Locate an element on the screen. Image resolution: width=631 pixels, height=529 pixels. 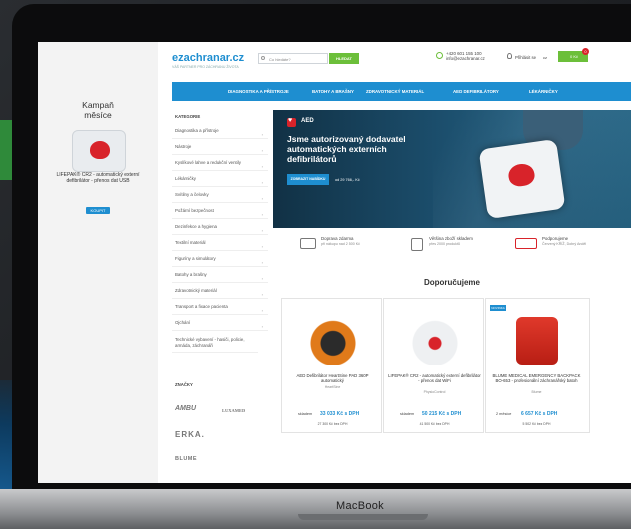
feature-subtitle: při nákupu nad 2 500 Kč is located at coordinates (340, 243).